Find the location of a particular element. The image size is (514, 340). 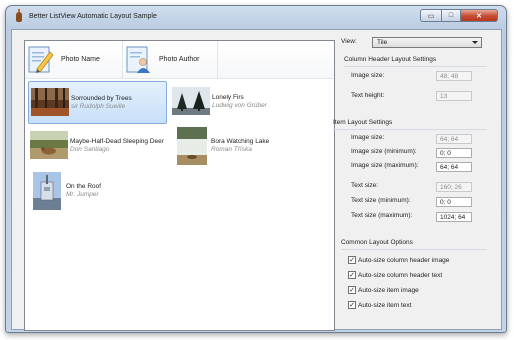

item-image-min-label: Image size (minimum): is located at coordinates (384, 151).